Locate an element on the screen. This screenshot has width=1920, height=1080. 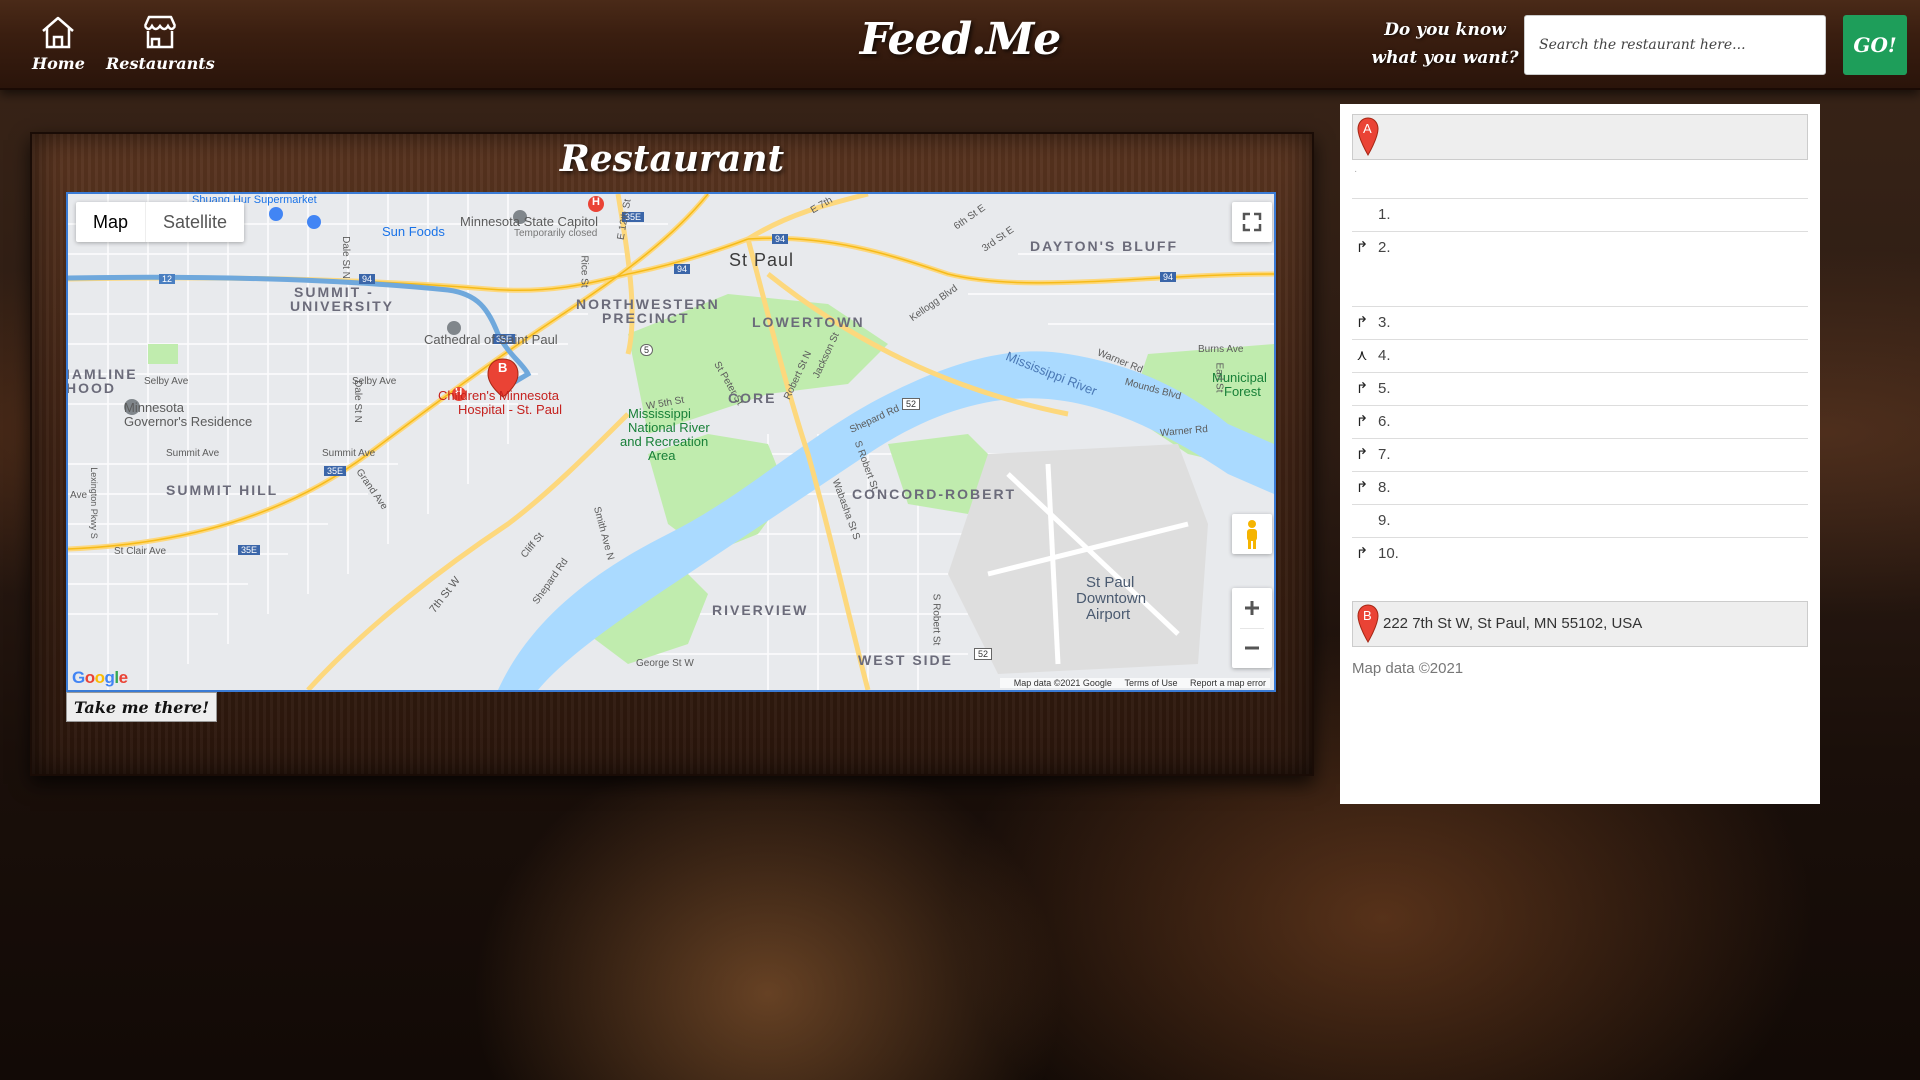
direction-step-number: 10. is located at coordinates (1388, 553).